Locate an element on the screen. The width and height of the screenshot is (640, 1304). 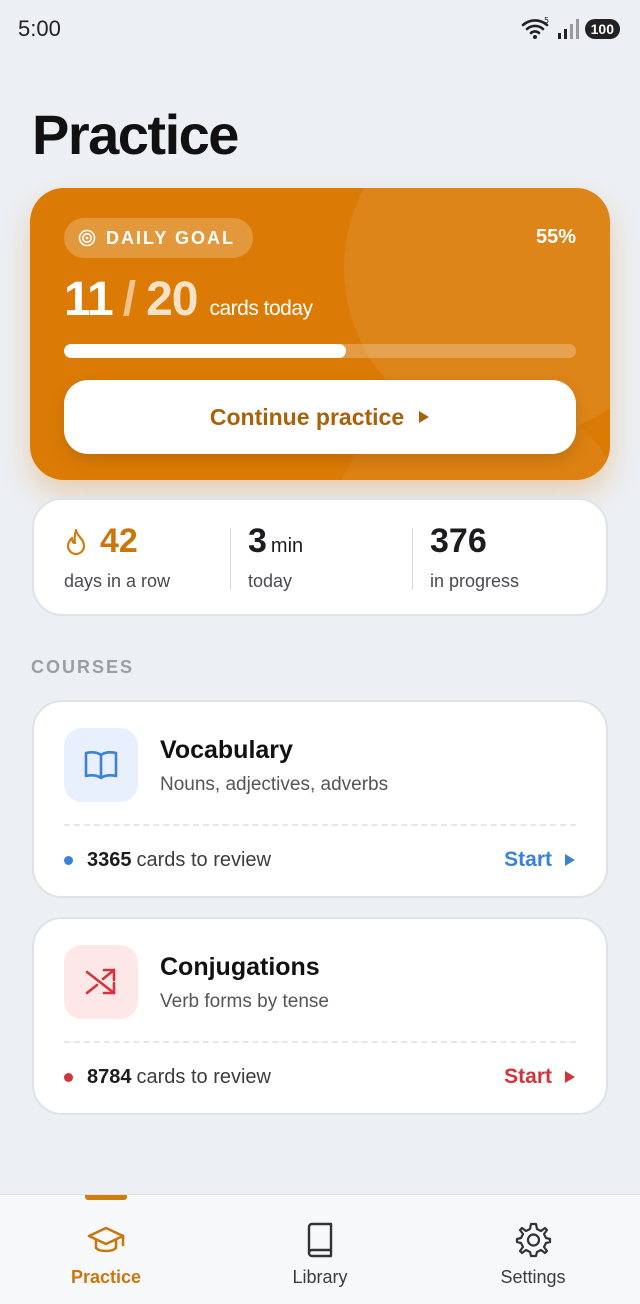
courses-section-label: COURSES is located at coordinates (83, 667).